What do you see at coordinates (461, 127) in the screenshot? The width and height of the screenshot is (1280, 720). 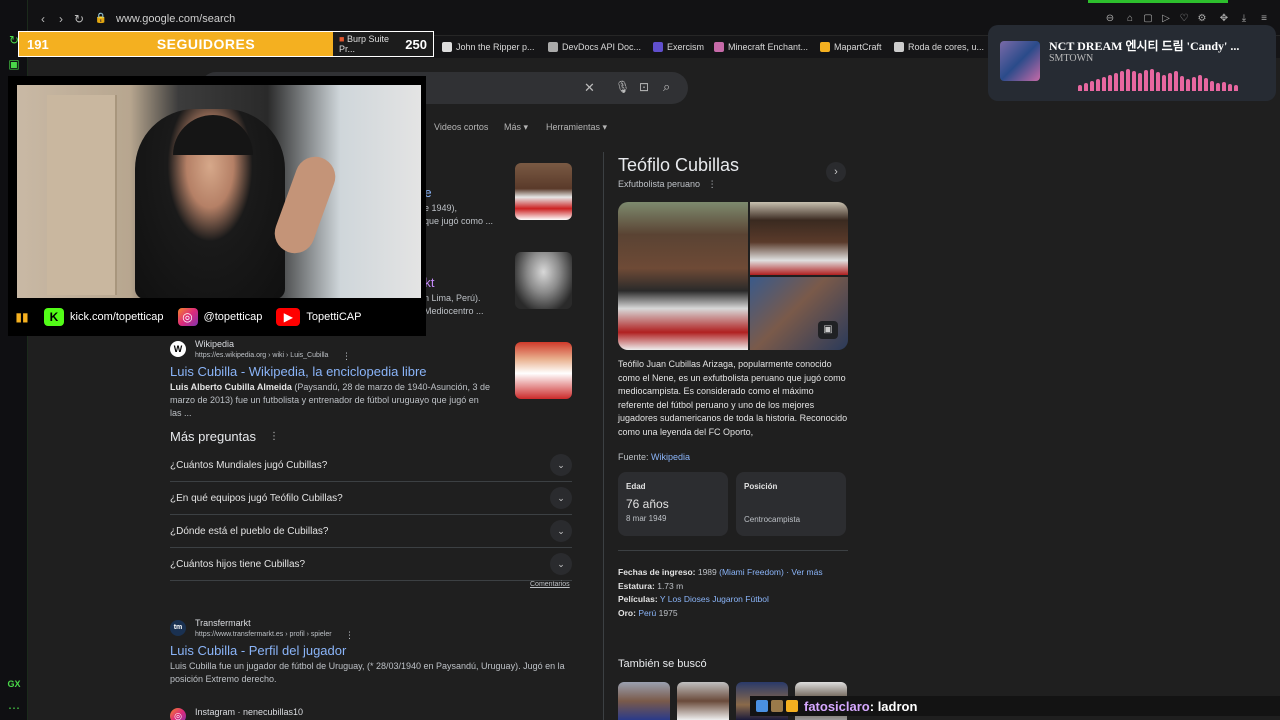 I see `tab-short-videos: Videos cortos` at bounding box center [461, 127].